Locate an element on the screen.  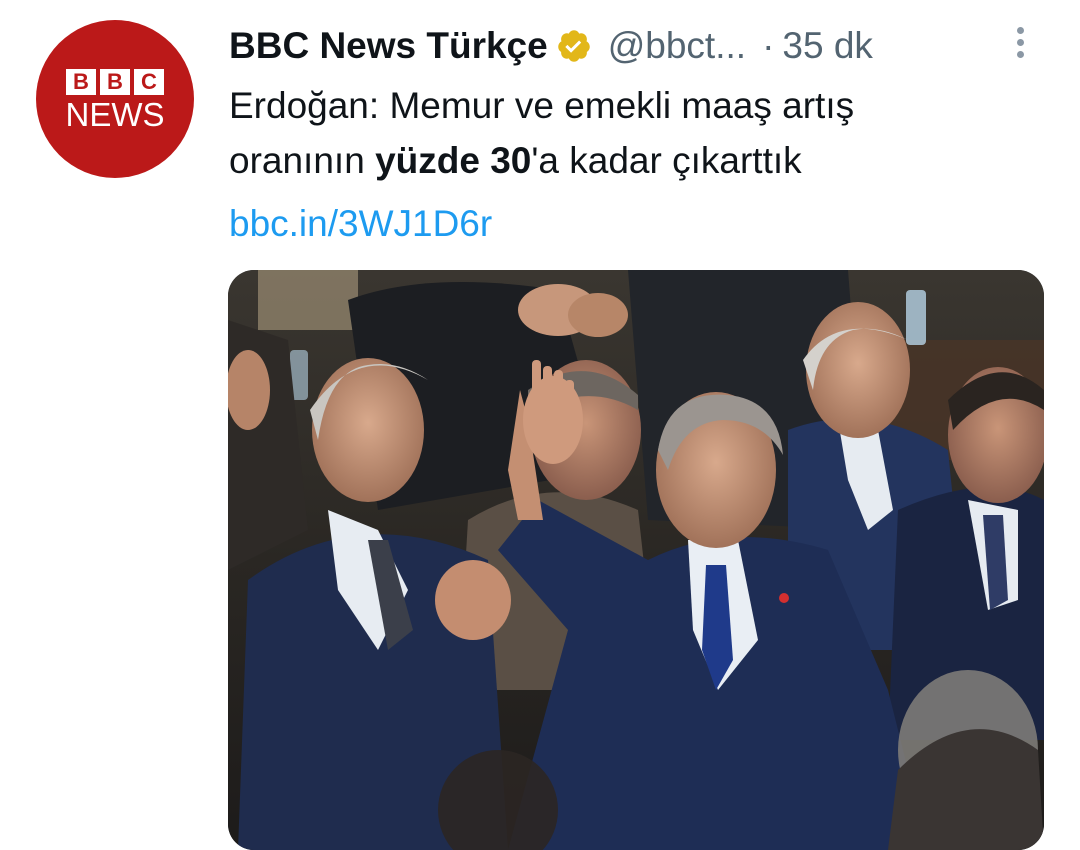
bbc-logo-letter: C is located at coordinates (149, 82).